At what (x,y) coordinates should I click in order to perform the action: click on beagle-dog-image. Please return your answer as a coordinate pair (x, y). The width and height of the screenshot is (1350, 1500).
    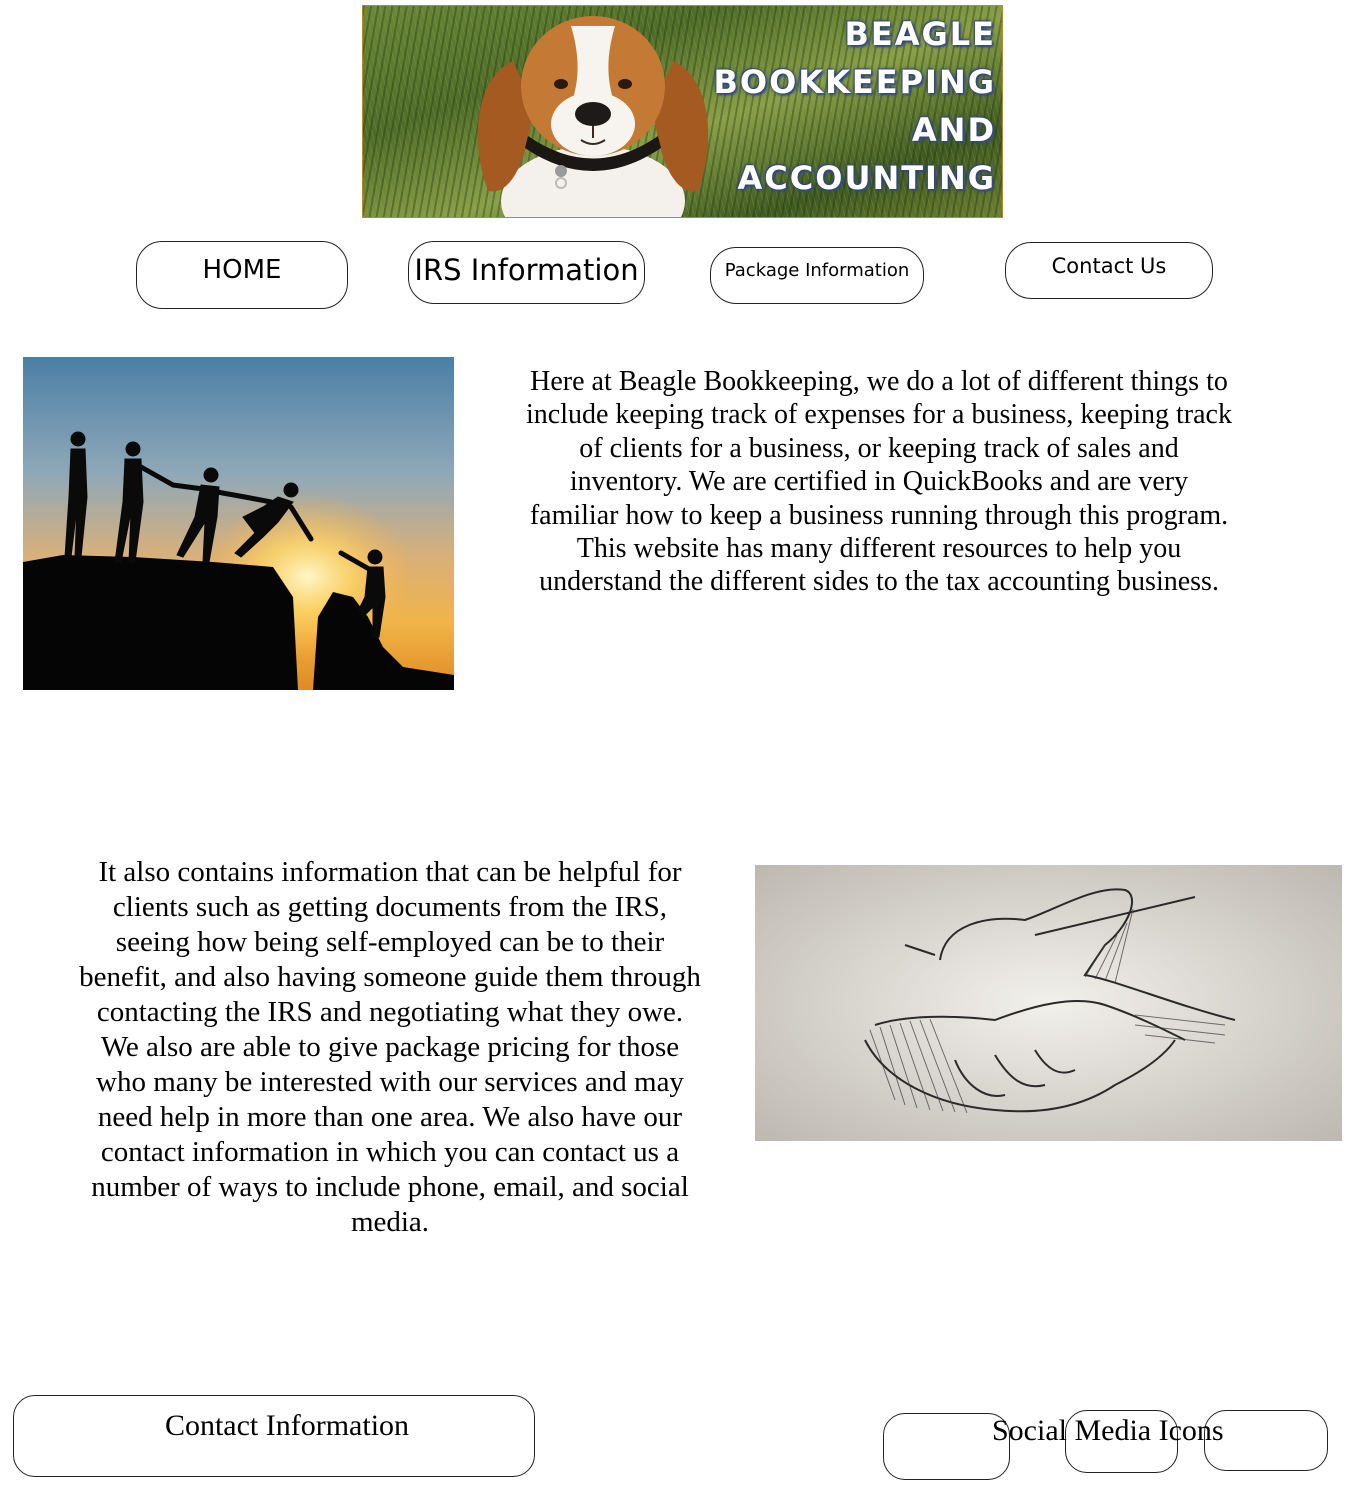
    Looking at the image, I should click on (593, 116).